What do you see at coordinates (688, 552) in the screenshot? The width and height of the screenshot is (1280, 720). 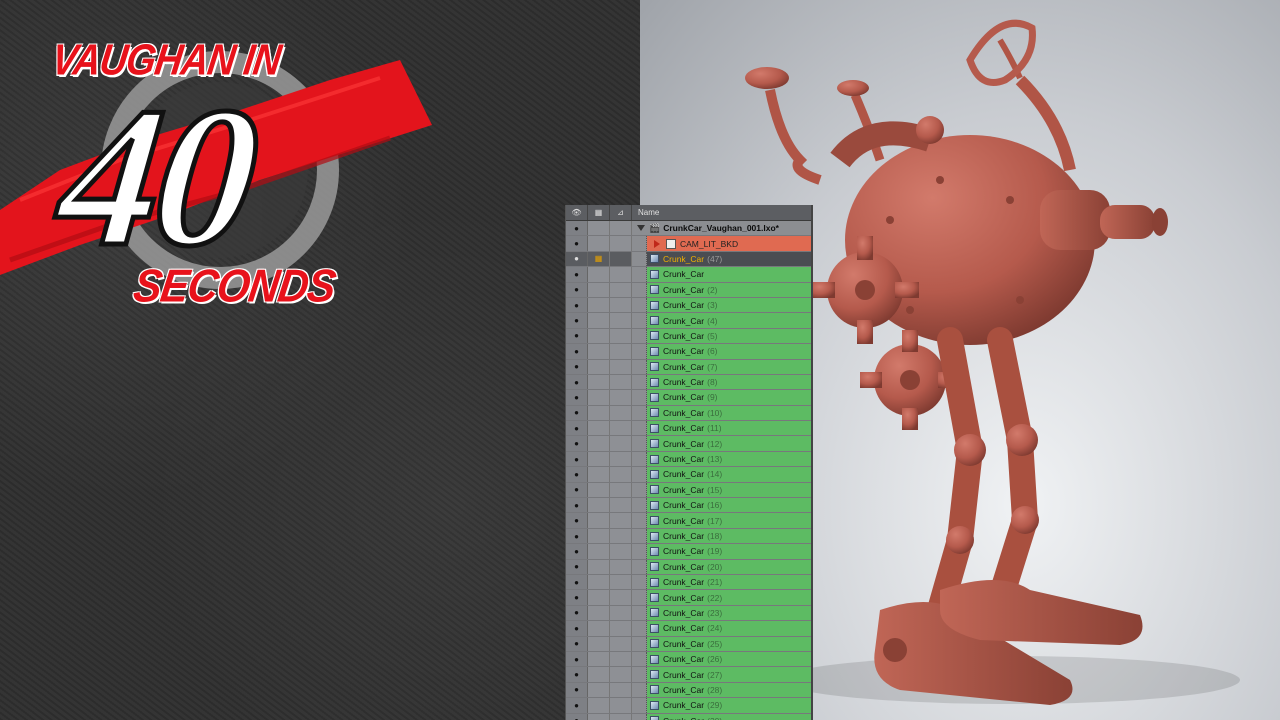 I see `mesh-item-row: ● Crunk_Car (19)` at bounding box center [688, 552].